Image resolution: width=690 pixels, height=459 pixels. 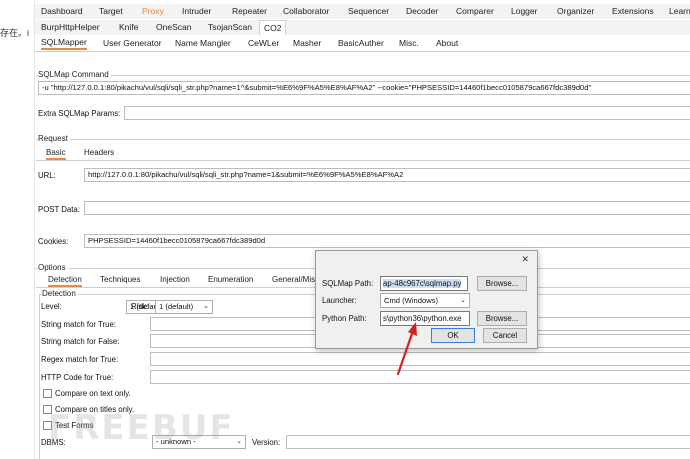 What do you see at coordinates (60, 293) in the screenshot?
I see `detection-title: Detection` at bounding box center [60, 293].